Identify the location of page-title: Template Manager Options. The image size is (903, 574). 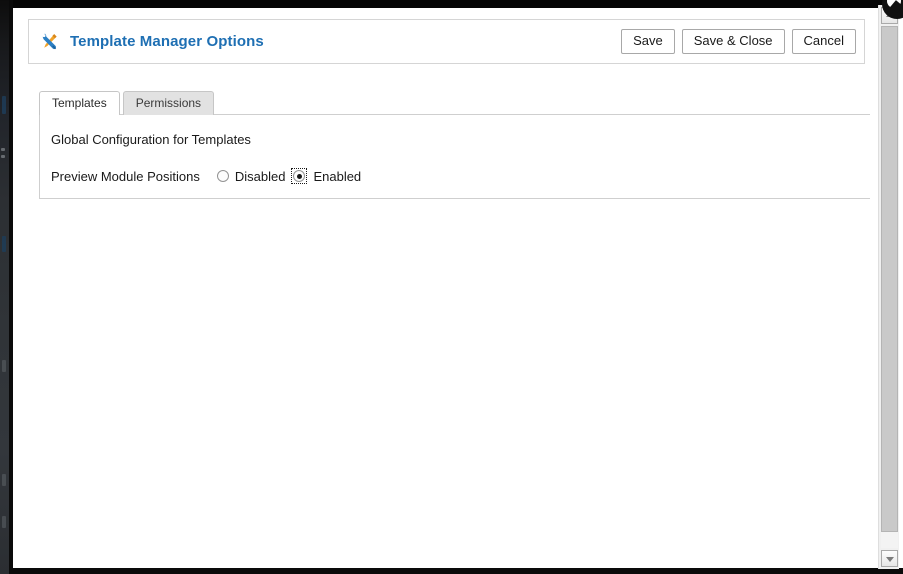
(167, 41).